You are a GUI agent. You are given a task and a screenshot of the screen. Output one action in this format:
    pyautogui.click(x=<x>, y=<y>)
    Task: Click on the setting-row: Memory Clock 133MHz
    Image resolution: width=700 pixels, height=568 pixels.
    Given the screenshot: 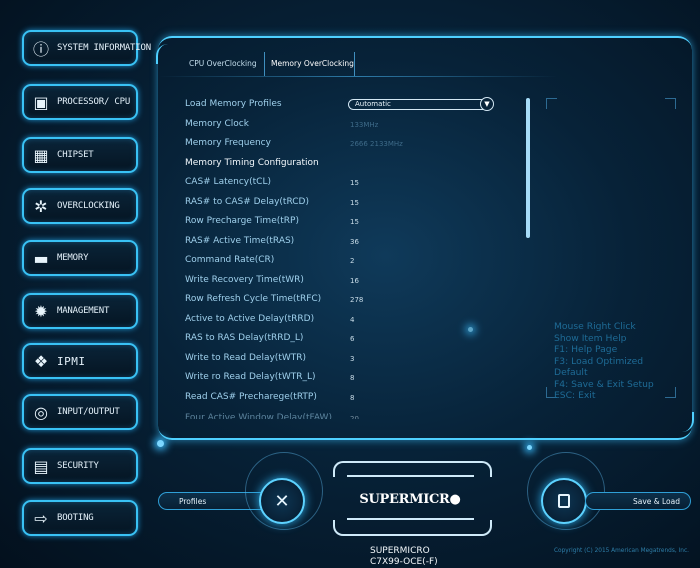 What is the action you would take?
    pyautogui.click(x=350, y=126)
    